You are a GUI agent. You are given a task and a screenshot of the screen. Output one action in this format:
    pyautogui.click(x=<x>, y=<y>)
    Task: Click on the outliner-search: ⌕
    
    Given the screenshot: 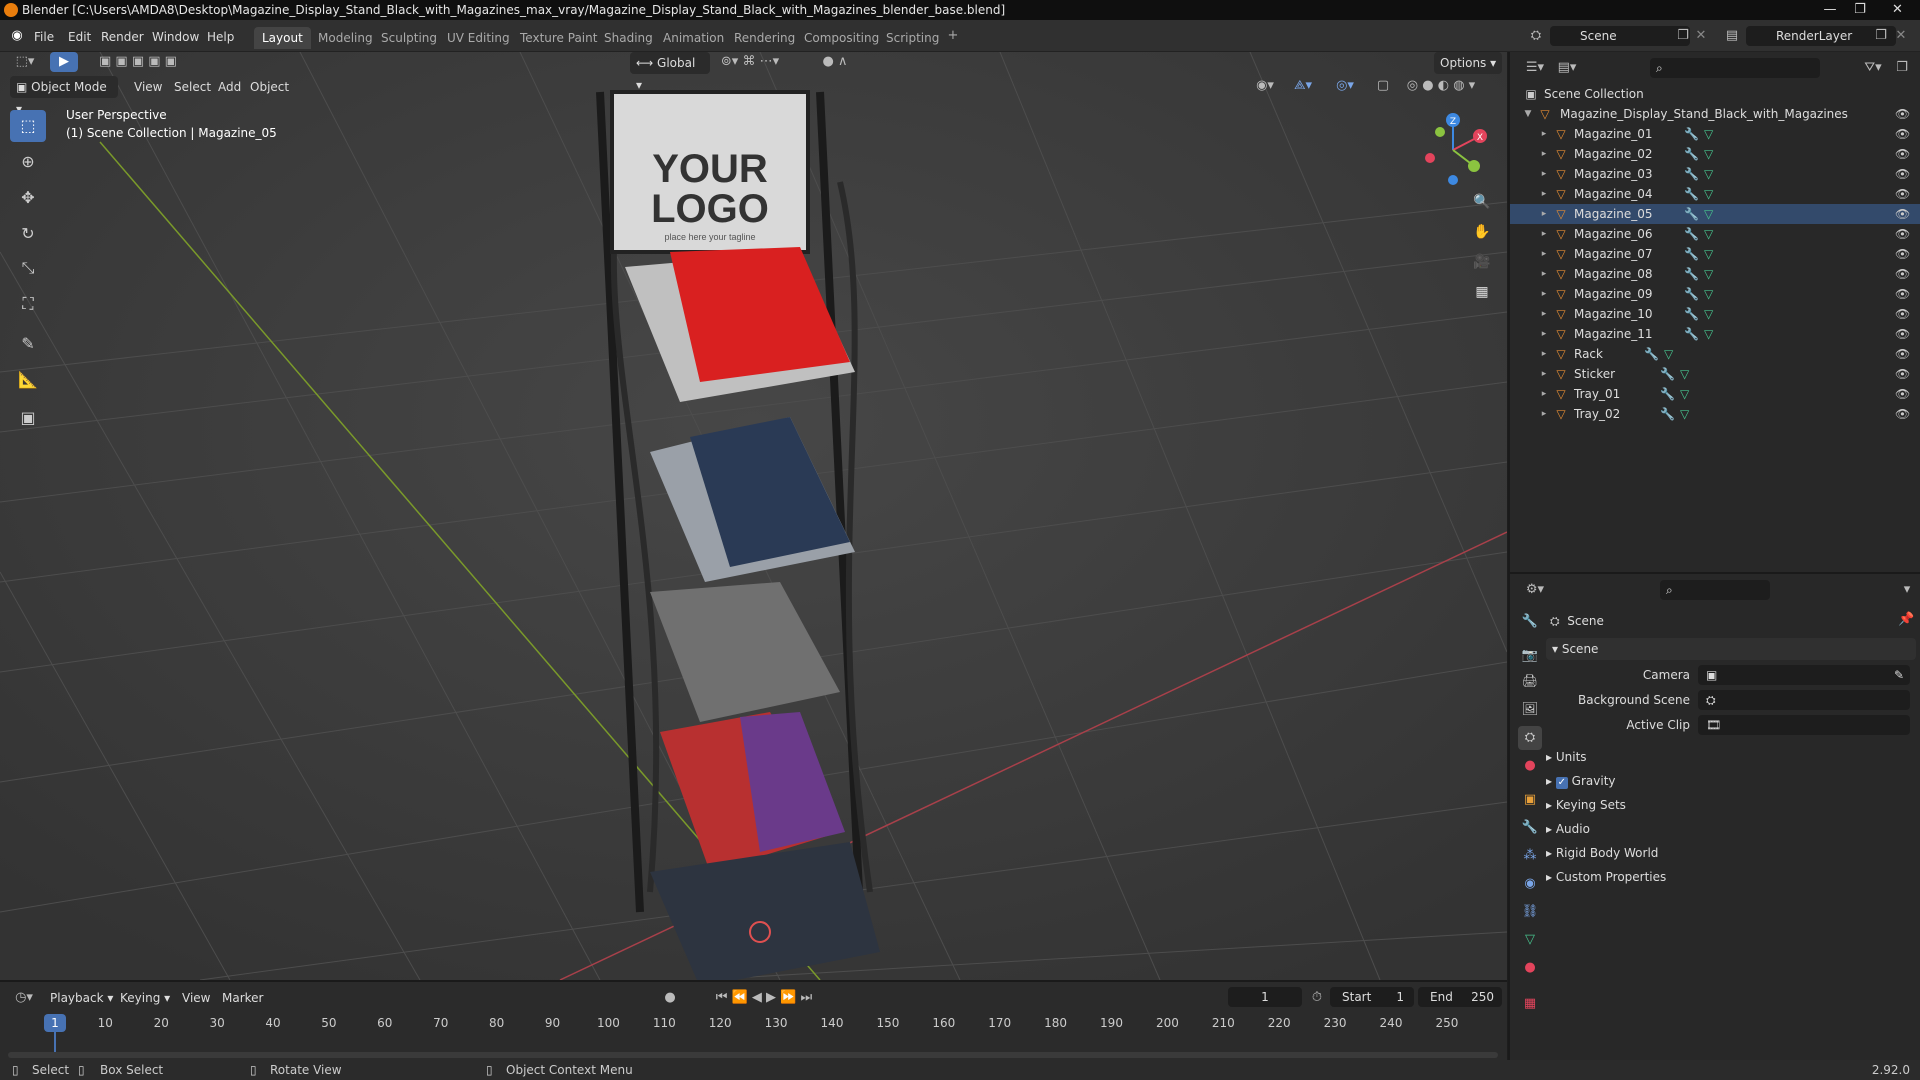 What is the action you would take?
    pyautogui.click(x=1735, y=68)
    